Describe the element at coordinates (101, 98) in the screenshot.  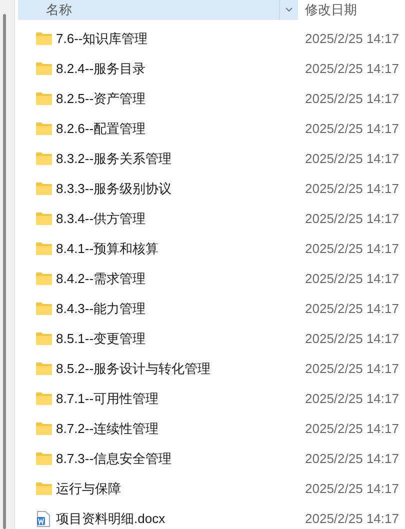
I see `file-name: 8.2.5--资产管理` at that location.